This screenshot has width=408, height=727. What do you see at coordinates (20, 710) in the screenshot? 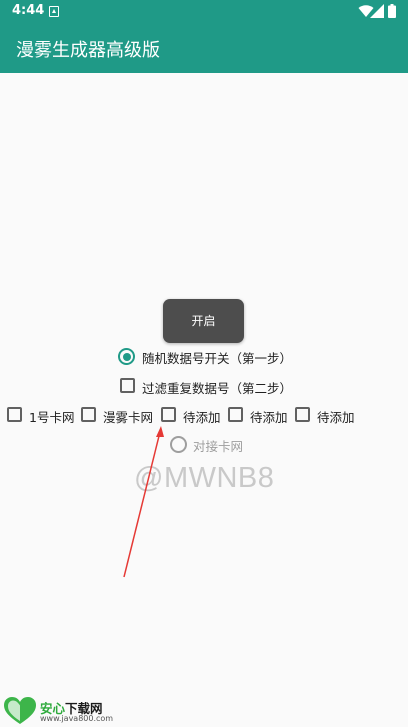
I see `anxin-logo-icon` at bounding box center [20, 710].